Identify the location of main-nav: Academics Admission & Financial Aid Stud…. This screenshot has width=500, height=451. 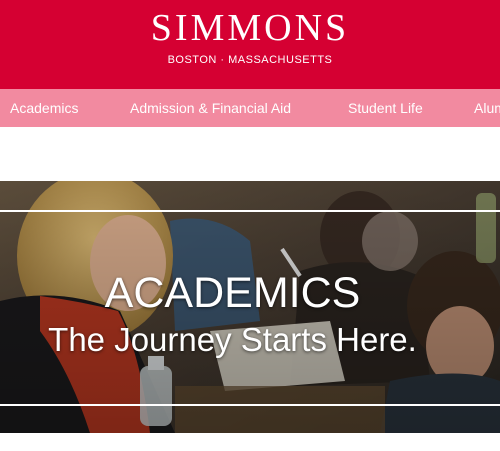
(250, 108).